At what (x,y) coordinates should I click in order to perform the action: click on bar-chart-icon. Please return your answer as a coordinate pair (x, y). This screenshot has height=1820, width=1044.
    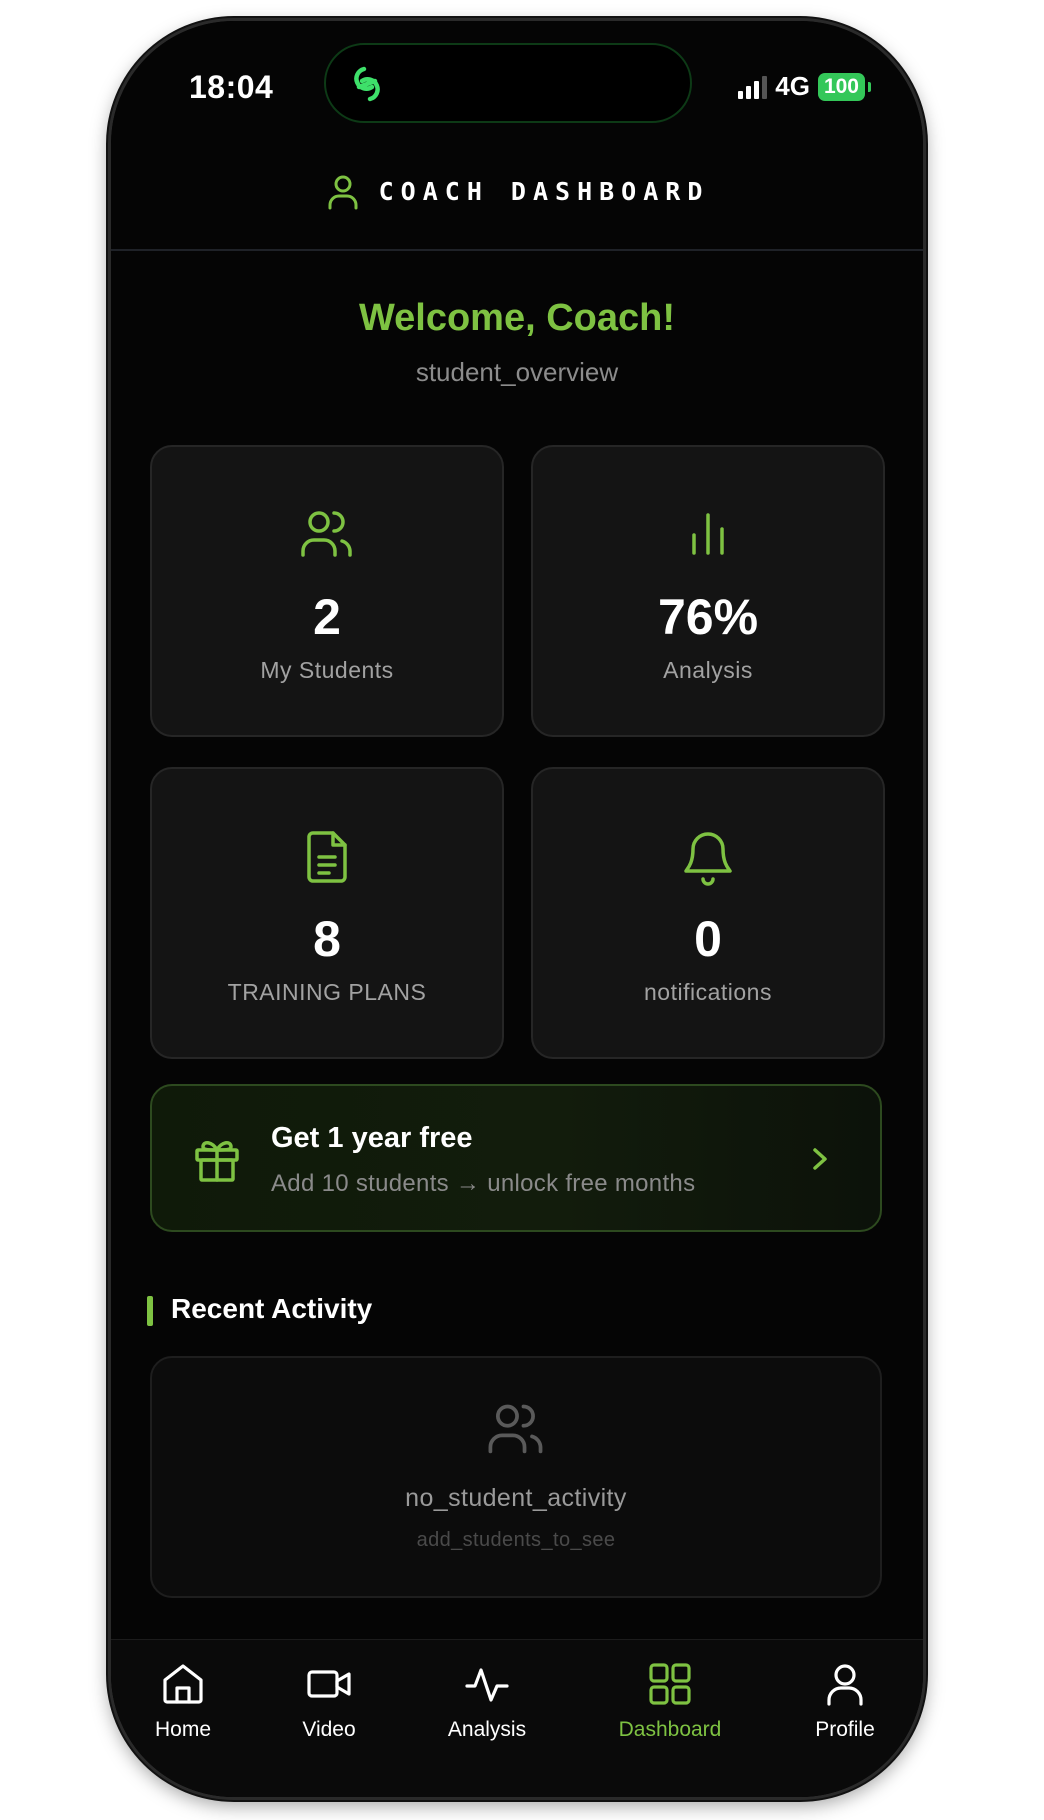
    Looking at the image, I should click on (708, 534).